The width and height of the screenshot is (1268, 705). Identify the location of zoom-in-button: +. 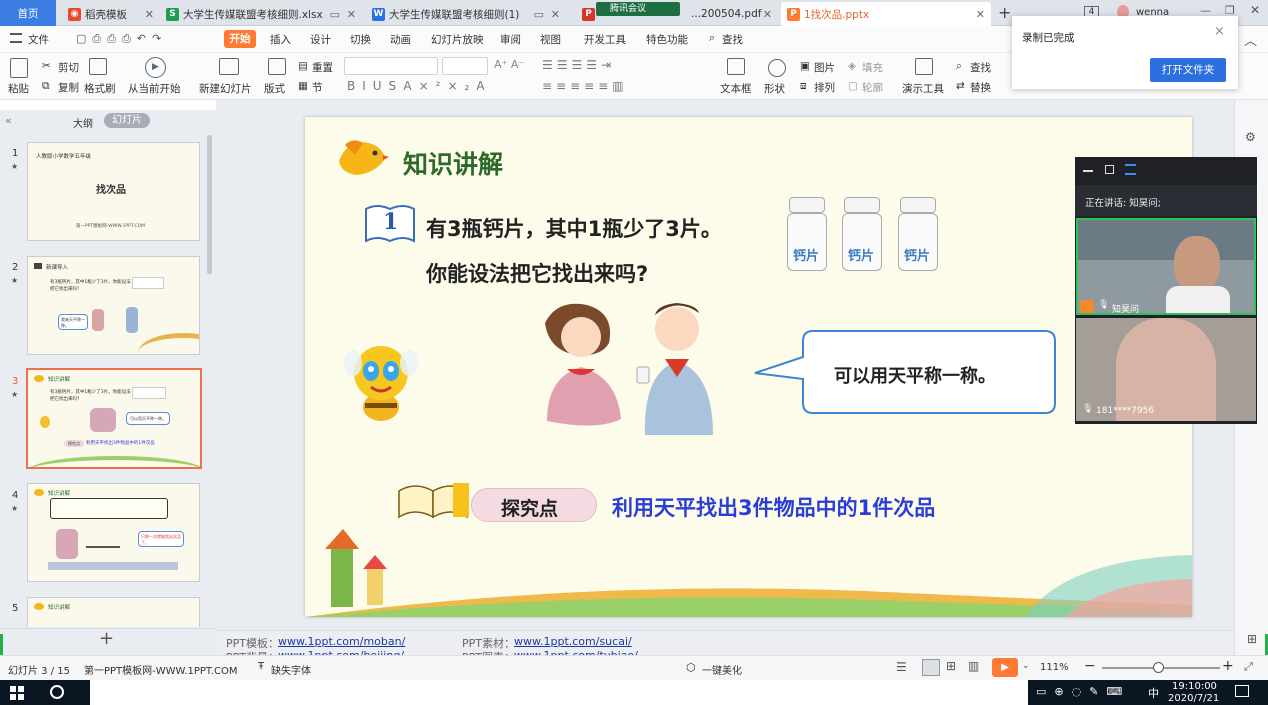
(1228, 666).